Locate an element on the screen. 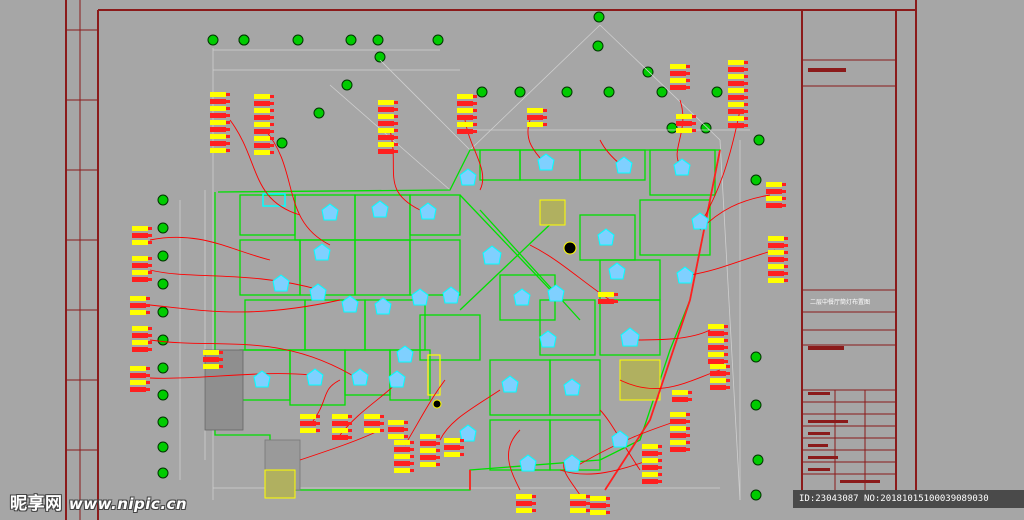 The image size is (1024, 520). watermark-brand: 昵享网 is located at coordinates (36, 504).